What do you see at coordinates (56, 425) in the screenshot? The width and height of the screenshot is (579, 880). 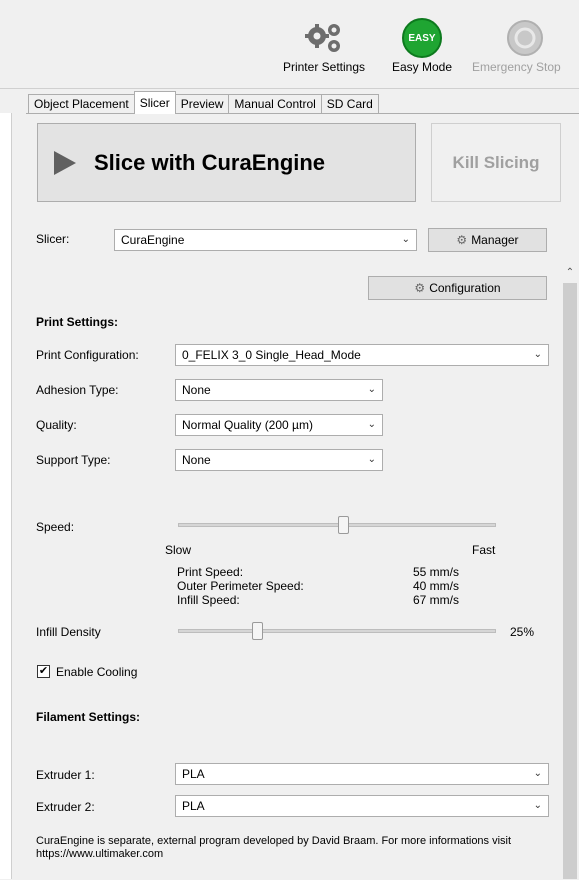 I see `quality-label: Quality:` at bounding box center [56, 425].